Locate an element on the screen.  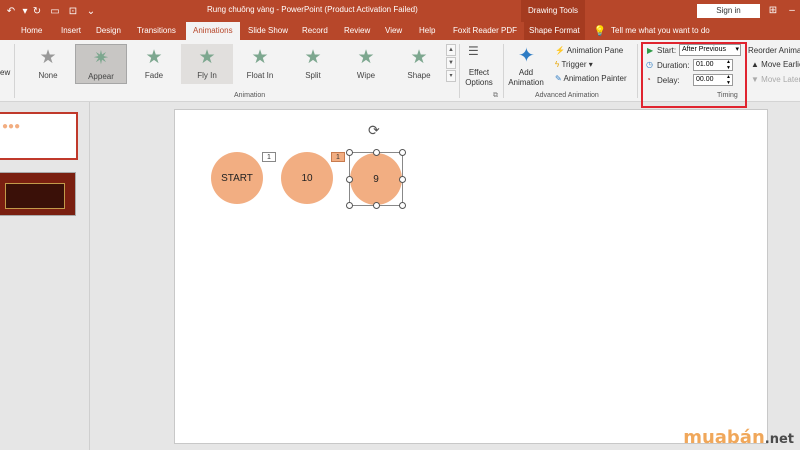
animation-fly-in: ★ Fly In is located at coordinates (207, 64).